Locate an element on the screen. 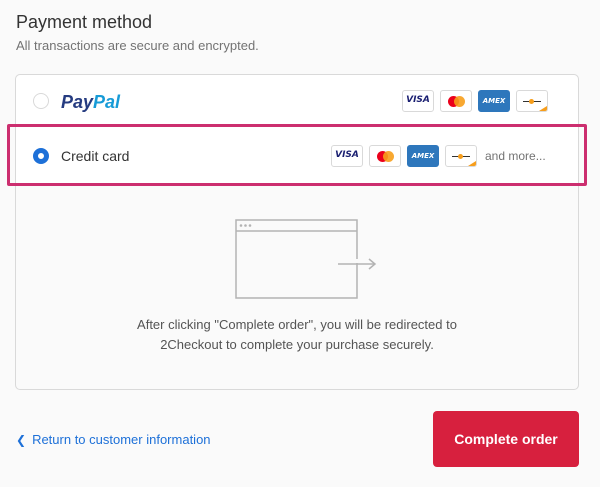  paypal-logo: PayPal is located at coordinates (90, 102).